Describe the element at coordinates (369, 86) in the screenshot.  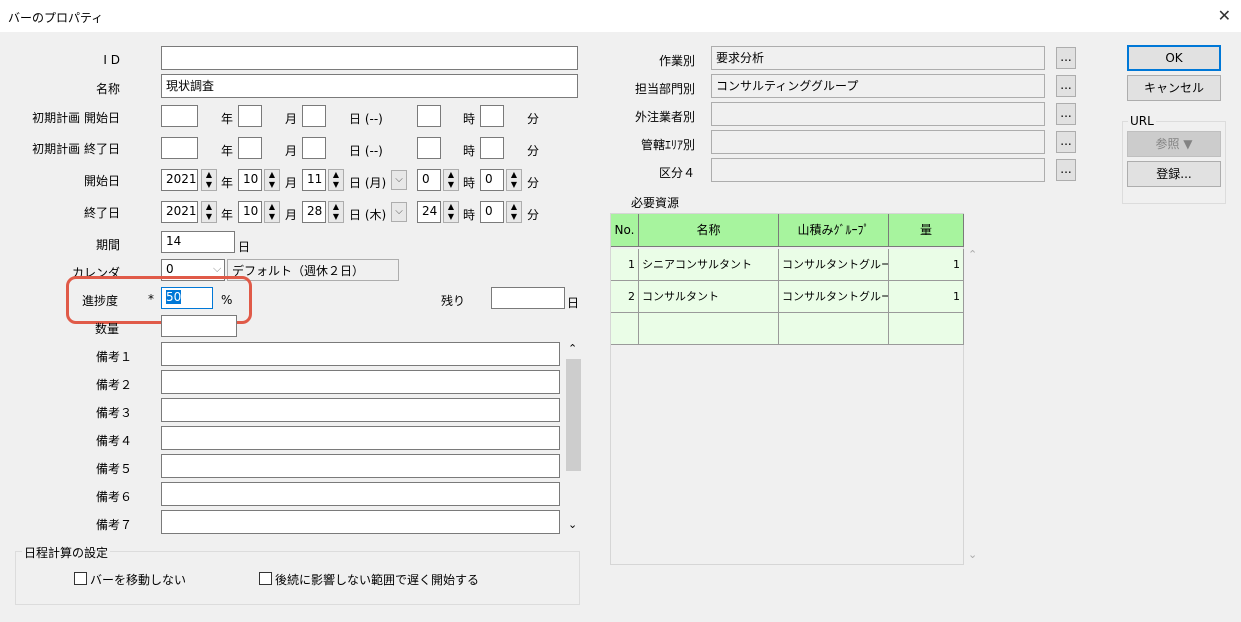
I see `name-input: 現状調査` at that location.